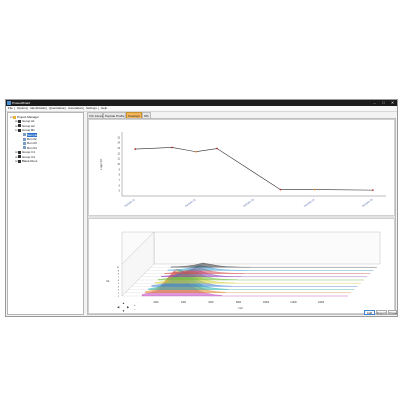  Describe the element at coordinates (135, 309) in the screenshot. I see `zoom-out-button: −` at that location.